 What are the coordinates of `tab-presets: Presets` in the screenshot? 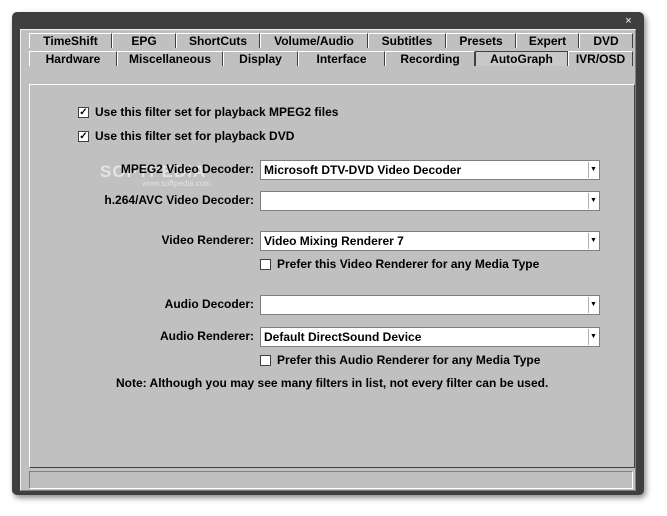 It's located at (481, 40).